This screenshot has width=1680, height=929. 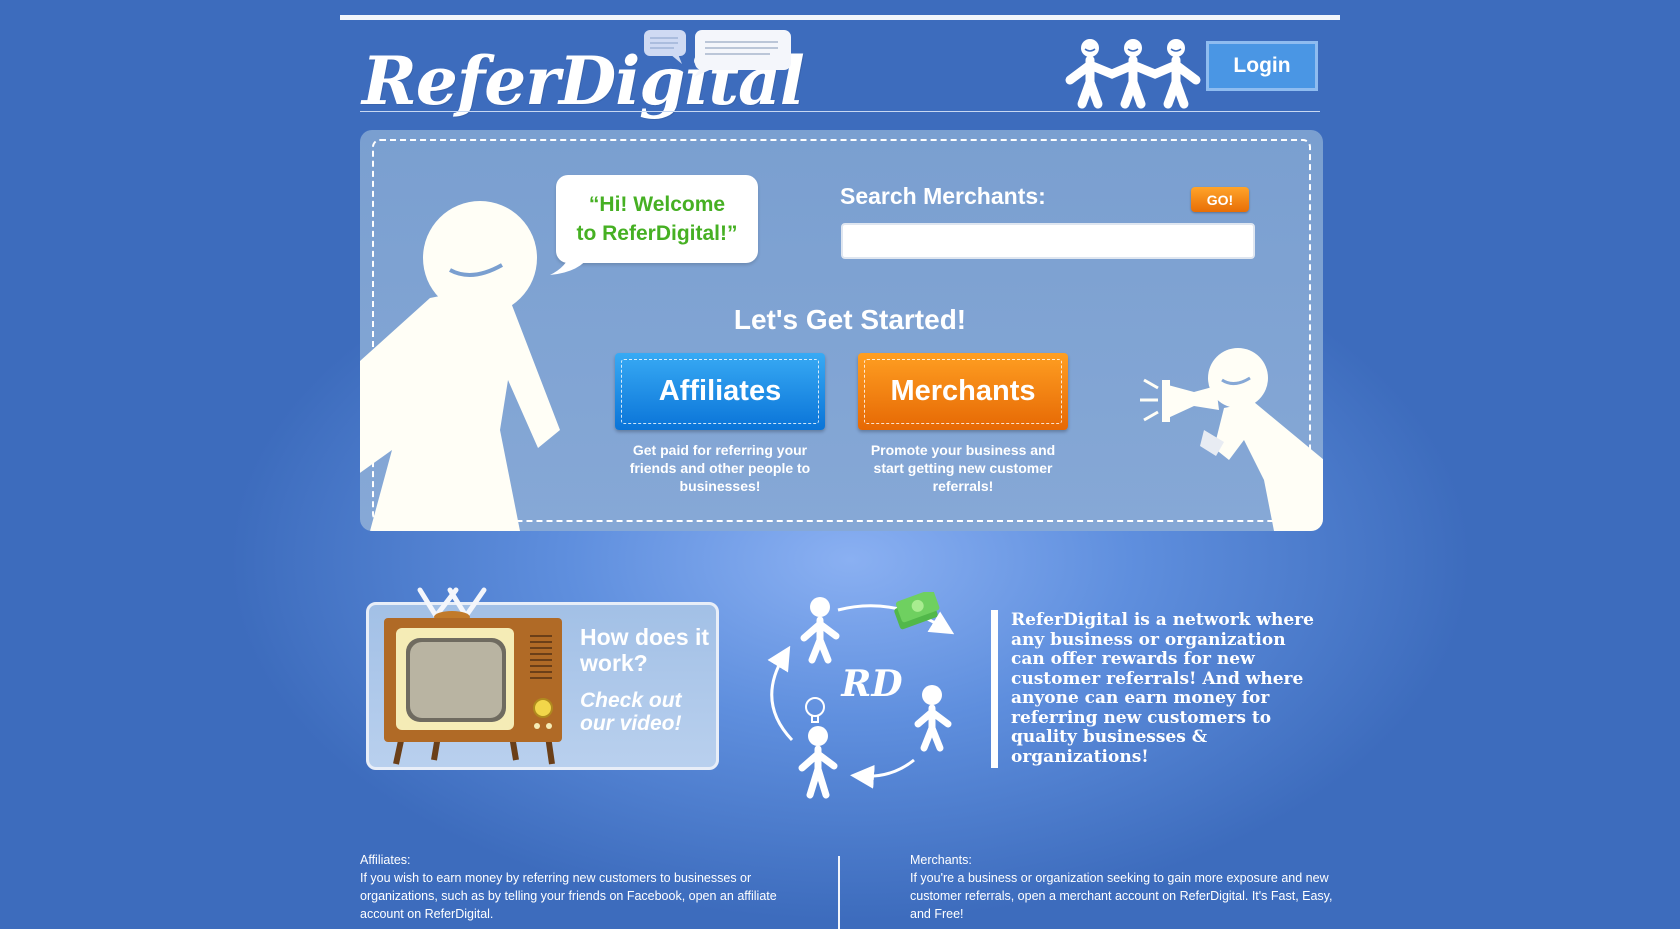 I want to click on get-started-heading: Let's Get Started!, so click(x=850, y=319).